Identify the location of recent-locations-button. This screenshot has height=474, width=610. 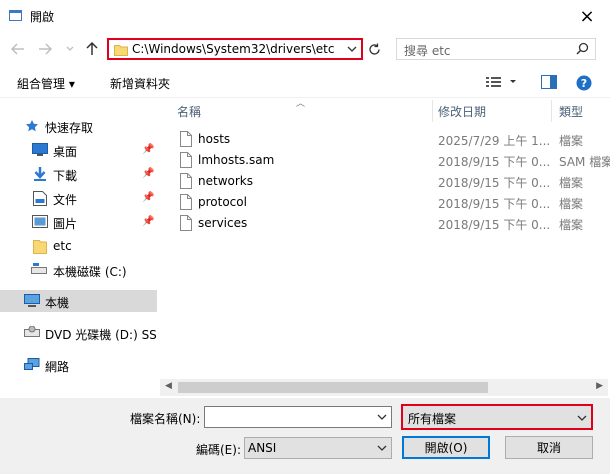
(70, 49).